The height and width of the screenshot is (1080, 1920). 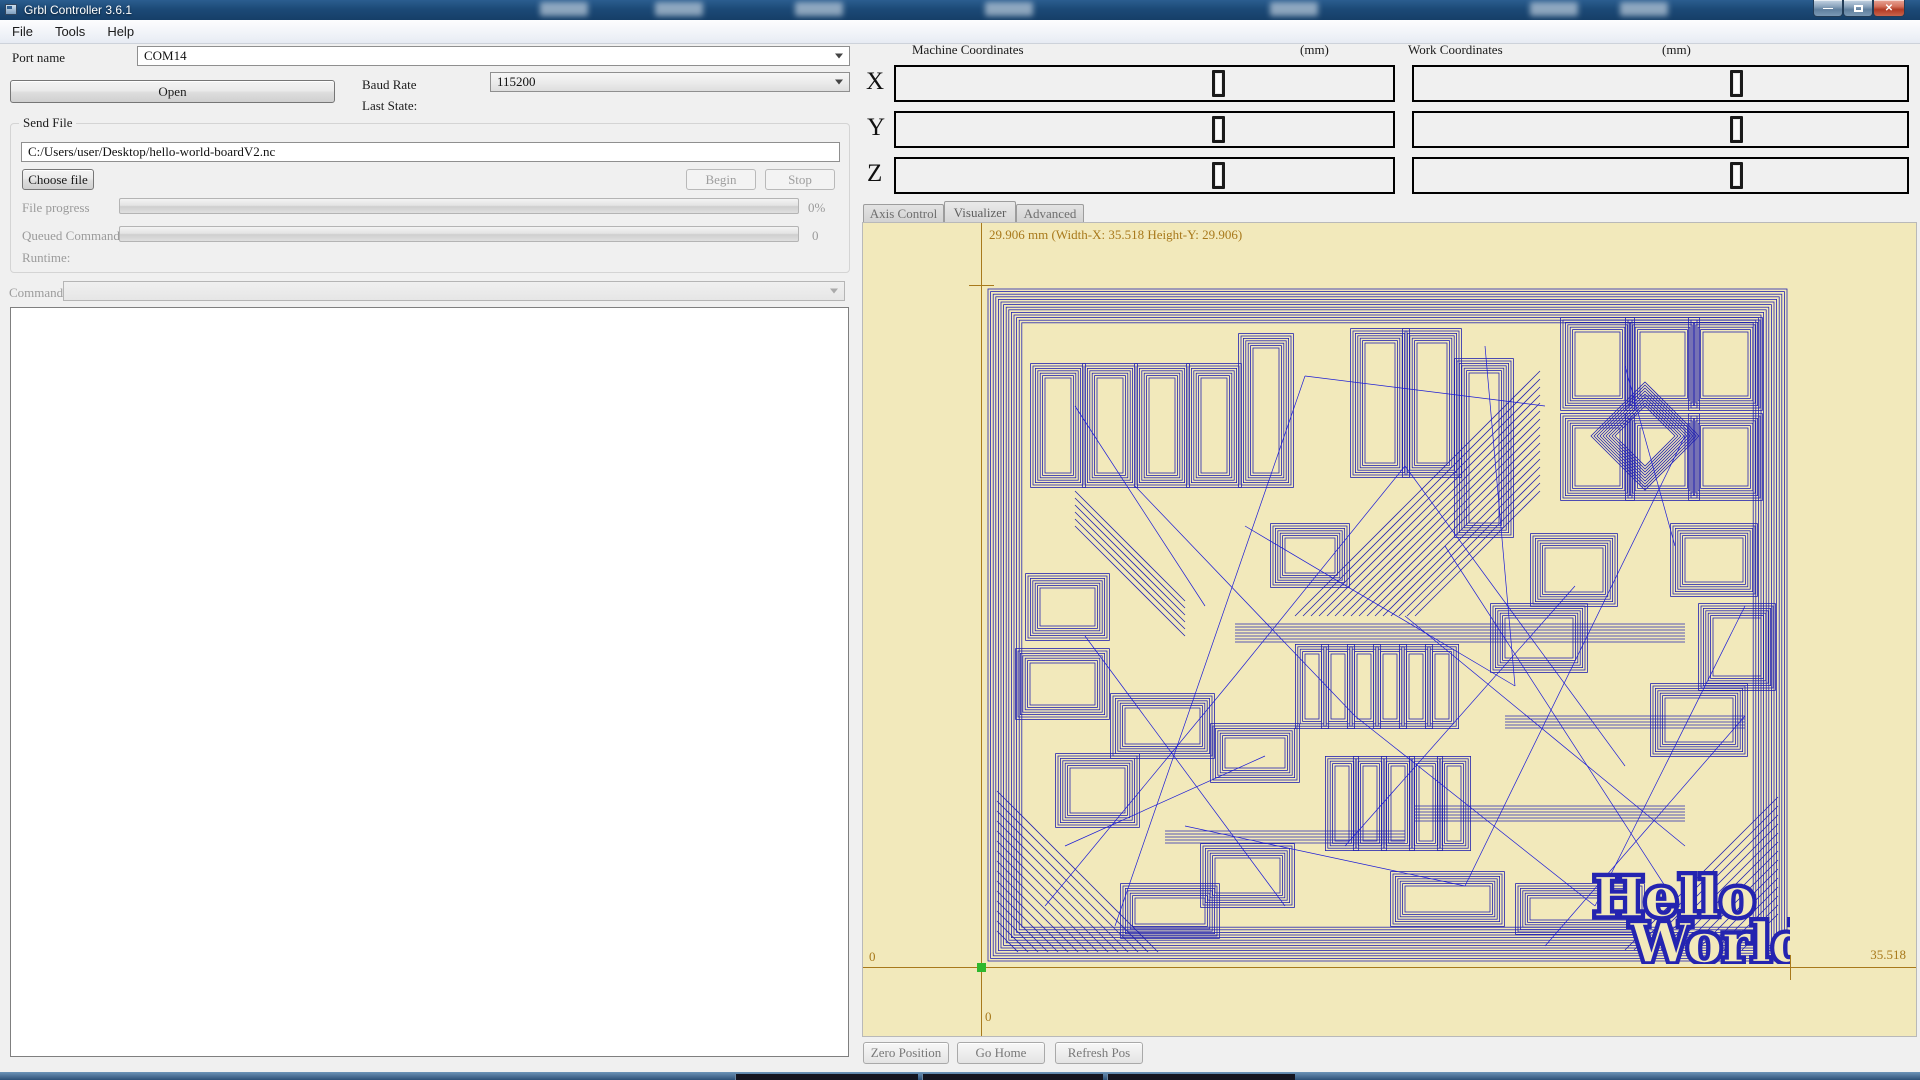 What do you see at coordinates (46, 257) in the screenshot?
I see `runtime-label: Runtime:` at bounding box center [46, 257].